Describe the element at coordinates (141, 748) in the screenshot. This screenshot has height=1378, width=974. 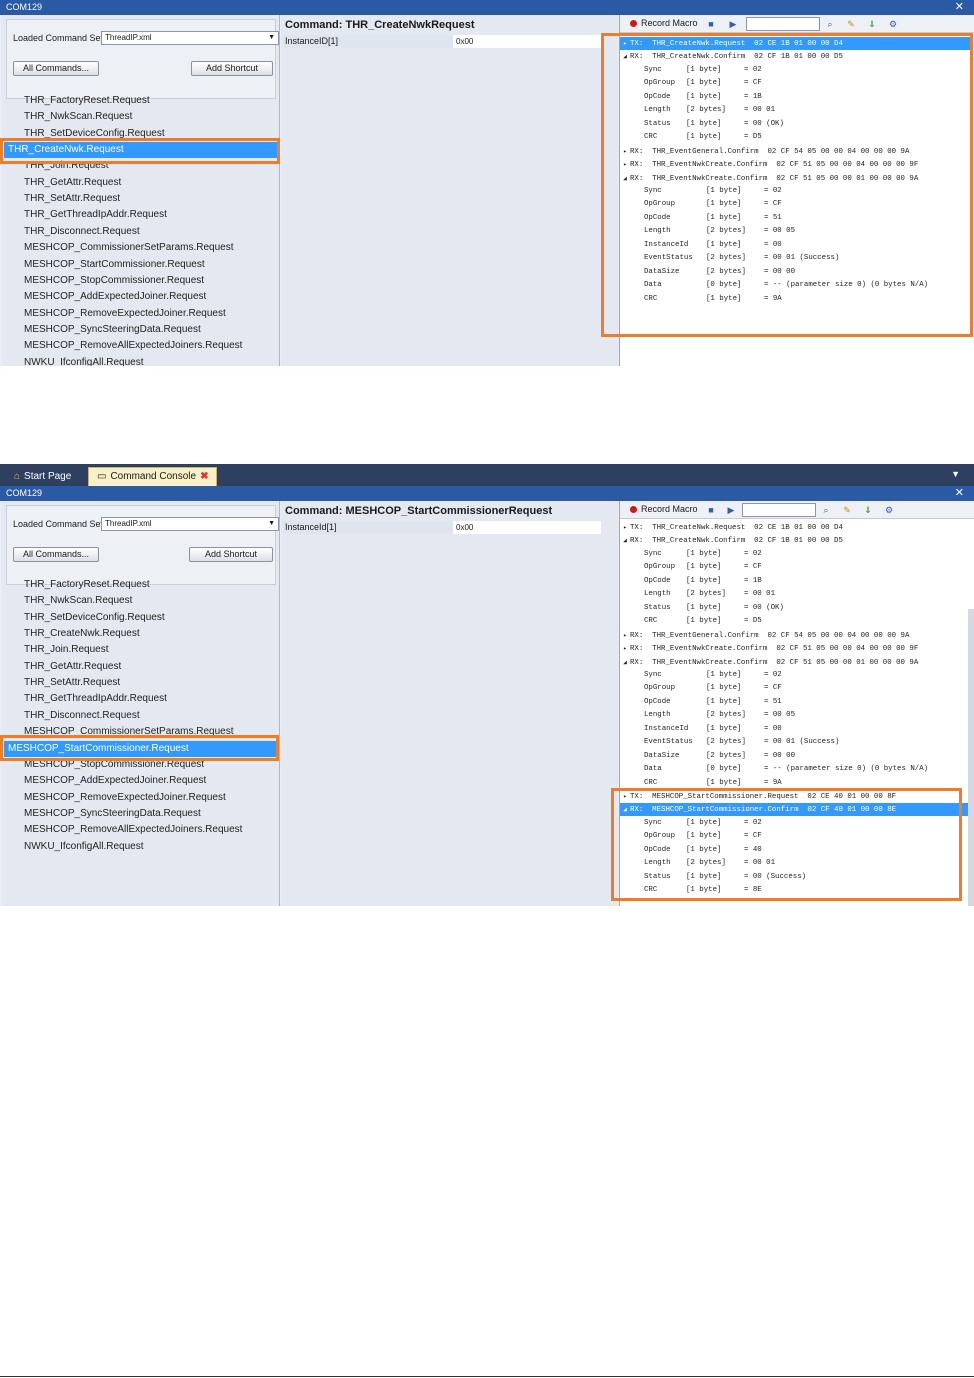
I see `command-list-item-selected: MESHCOP_StartCommissioner.Request` at that location.